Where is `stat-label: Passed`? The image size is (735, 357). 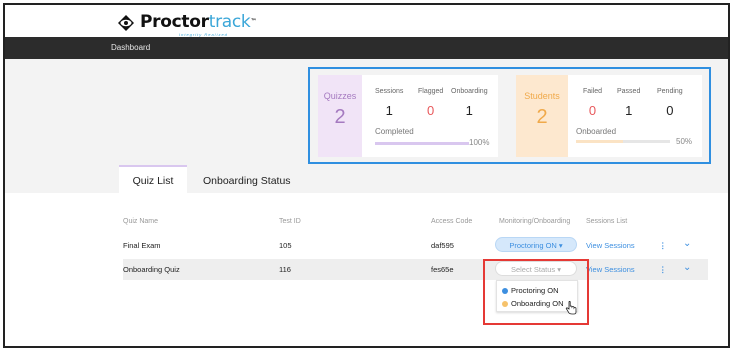
stat-label: Passed is located at coordinates (629, 91).